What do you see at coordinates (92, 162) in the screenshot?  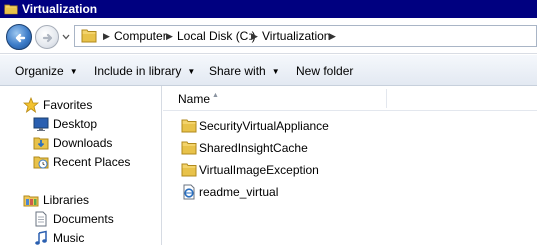 I see `recent-places-label: Recent Places` at bounding box center [92, 162].